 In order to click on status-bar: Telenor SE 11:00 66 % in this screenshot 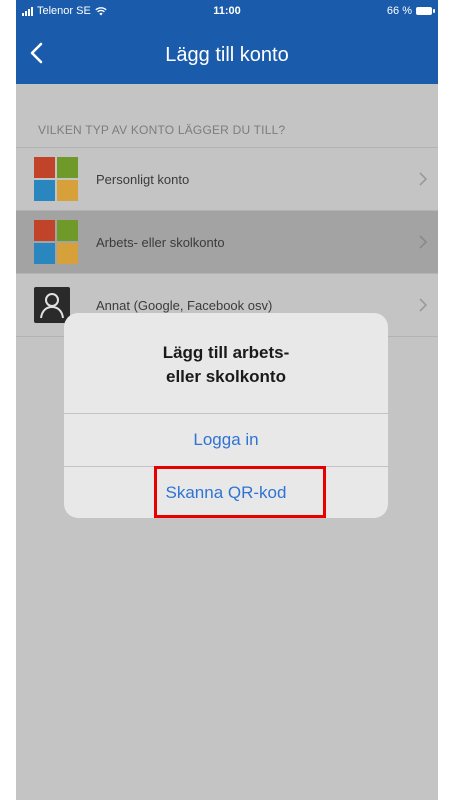, I will do `click(227, 11)`.